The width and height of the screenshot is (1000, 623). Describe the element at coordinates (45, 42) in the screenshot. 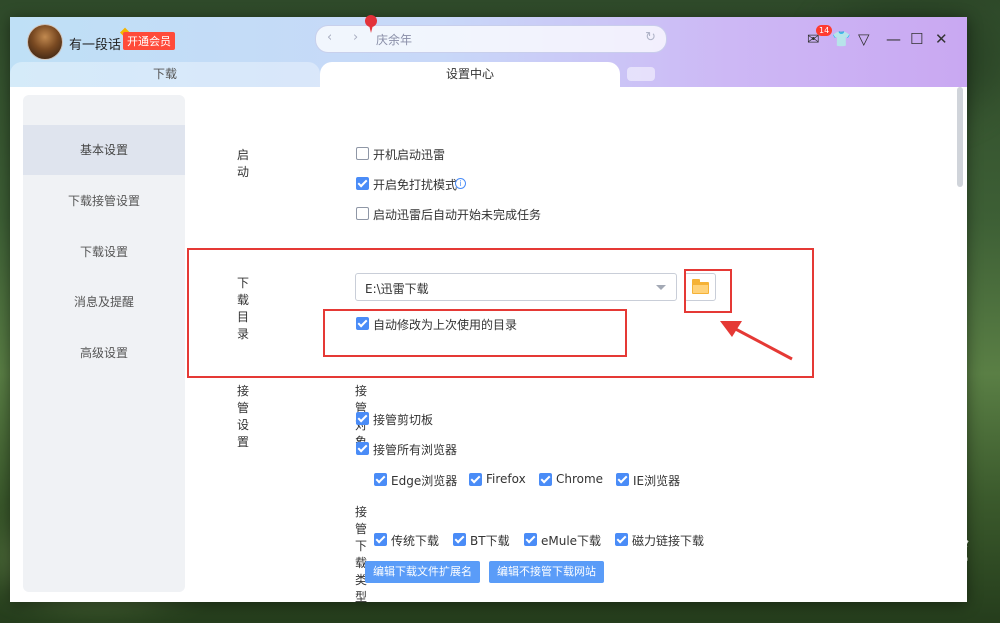

I see `avatar` at that location.